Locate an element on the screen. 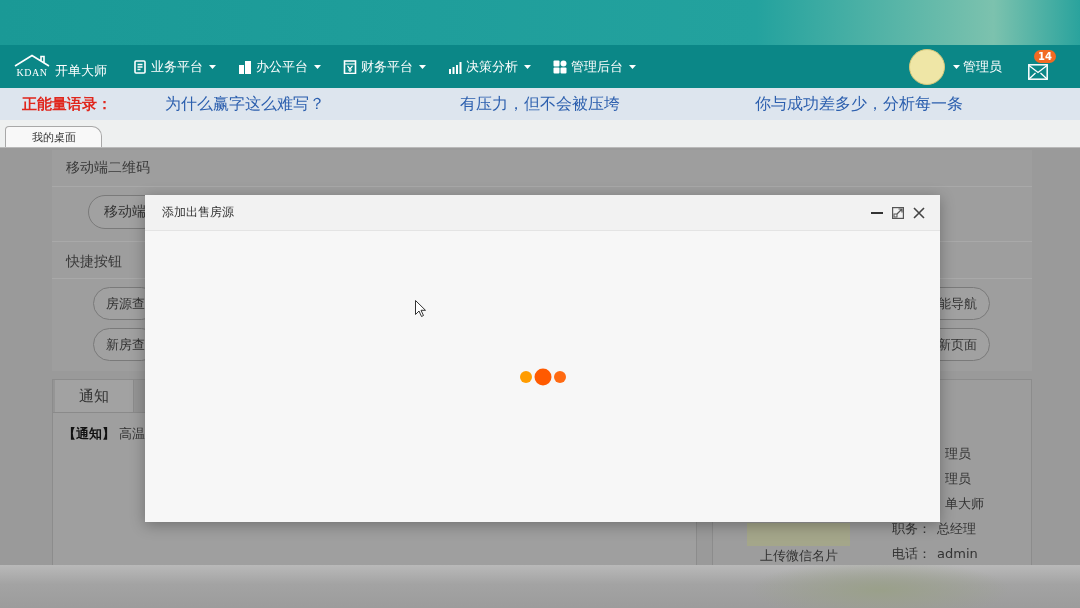 The height and width of the screenshot is (608, 1080). book-icon is located at coordinates (140, 66).